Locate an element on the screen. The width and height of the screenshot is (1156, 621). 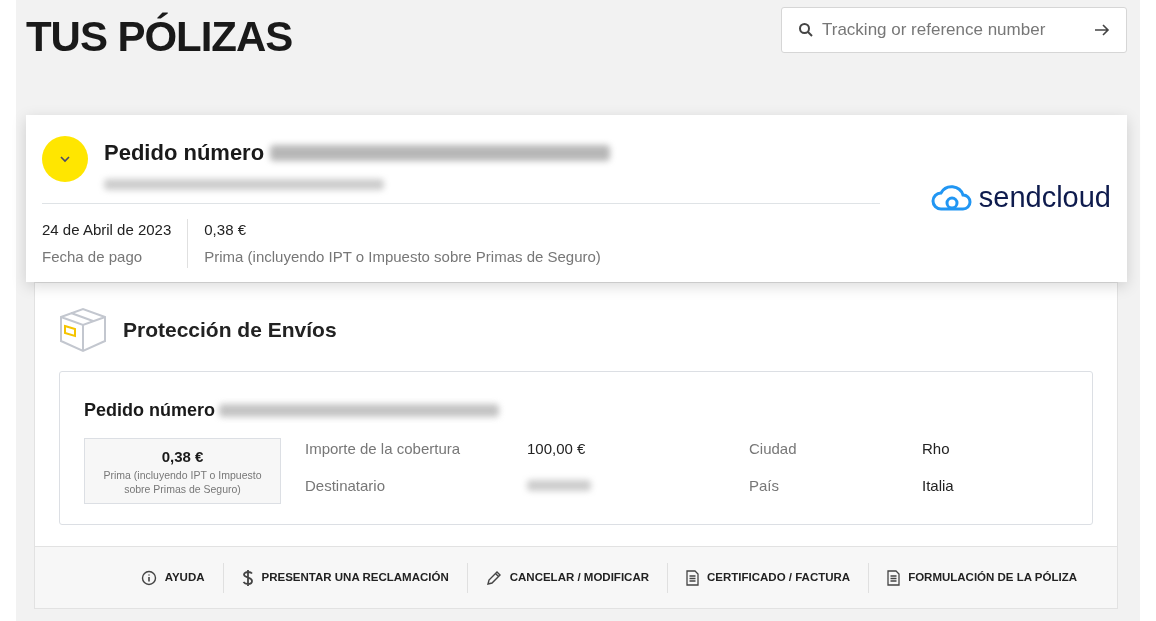
search-bar: Tracking or reference number is located at coordinates (954, 30).